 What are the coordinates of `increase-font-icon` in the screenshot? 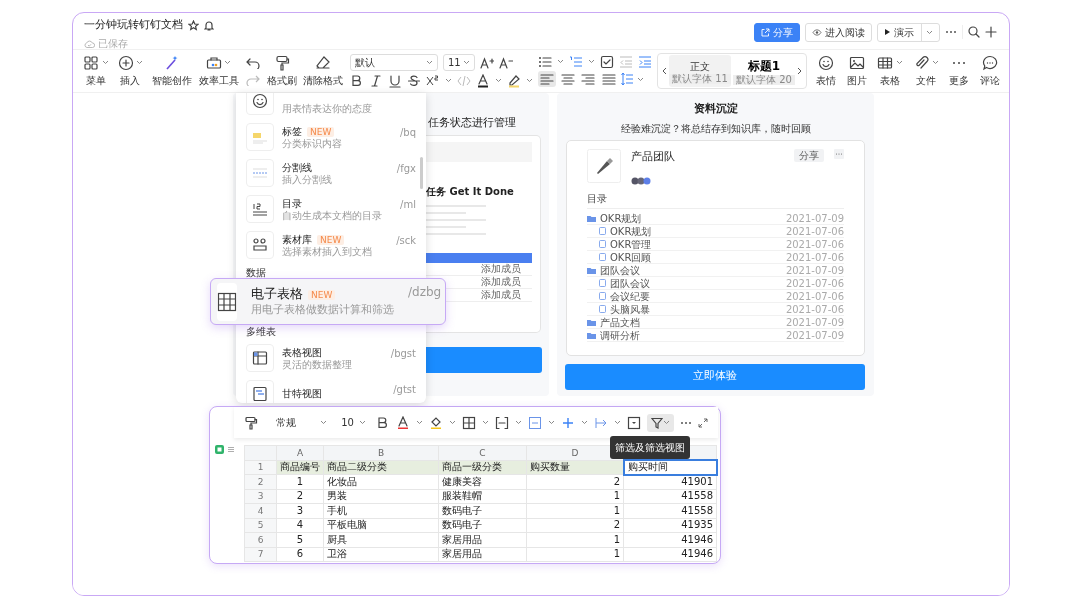 It's located at (487, 62).